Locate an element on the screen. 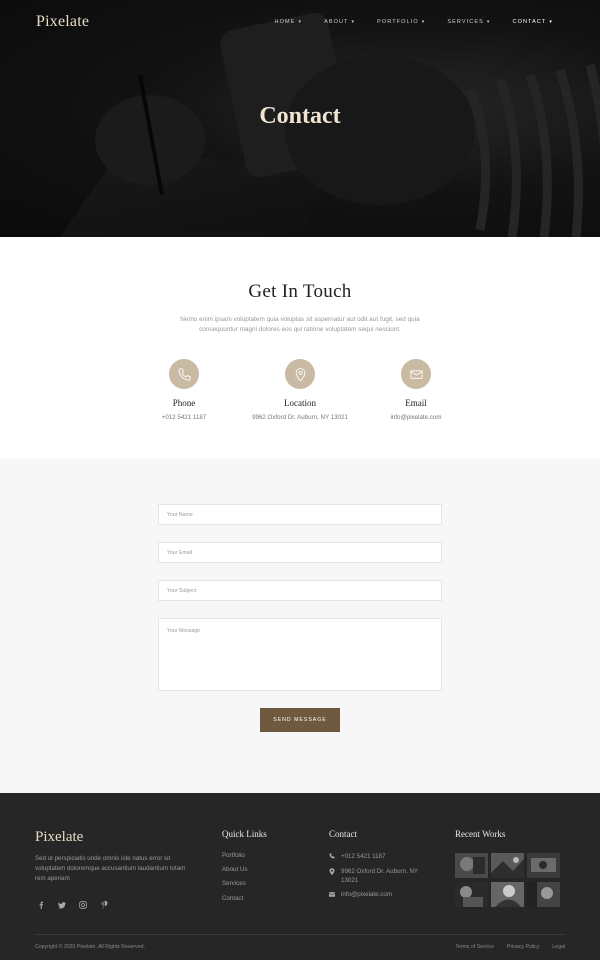  terms-of-service-link: Terms of Service is located at coordinates (474, 947).